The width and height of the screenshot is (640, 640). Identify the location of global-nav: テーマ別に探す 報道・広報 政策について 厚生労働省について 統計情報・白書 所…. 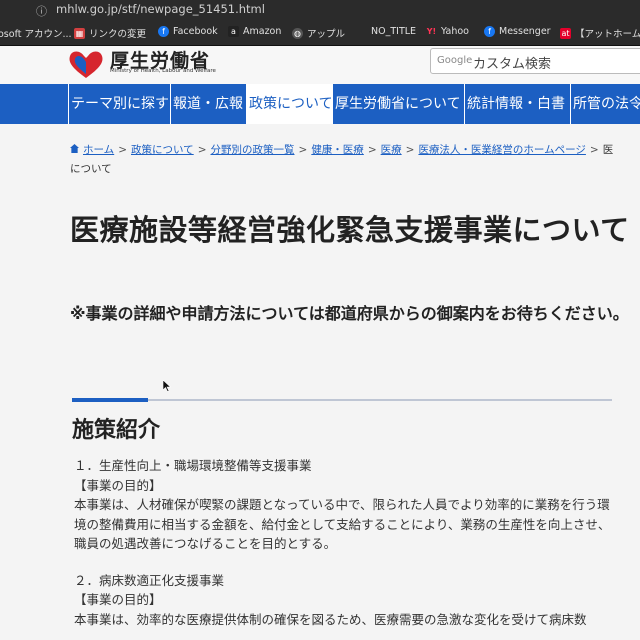
(320, 104).